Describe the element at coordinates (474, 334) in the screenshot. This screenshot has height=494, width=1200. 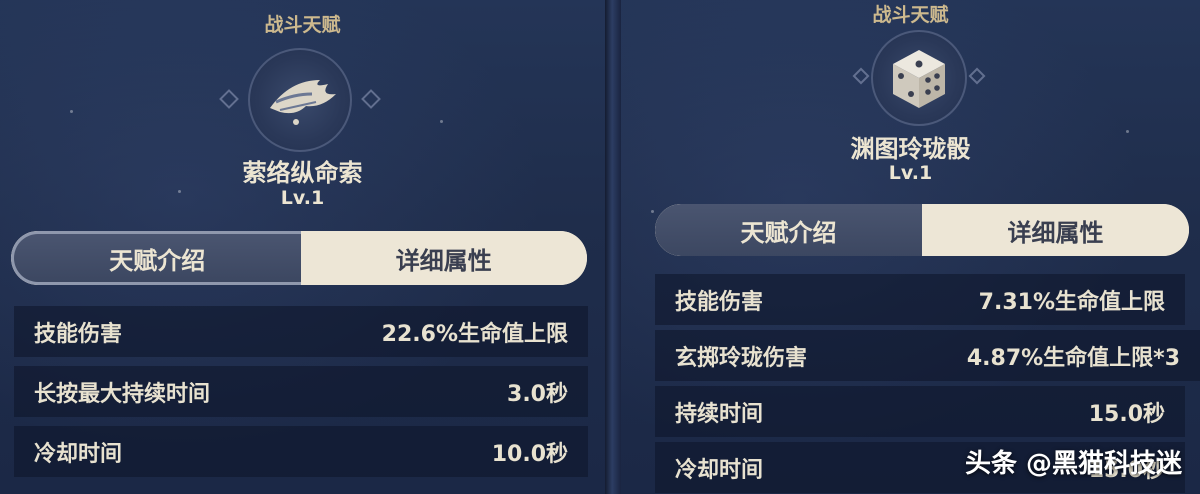
I see `stat-value: 22.6%生命值上限` at that location.